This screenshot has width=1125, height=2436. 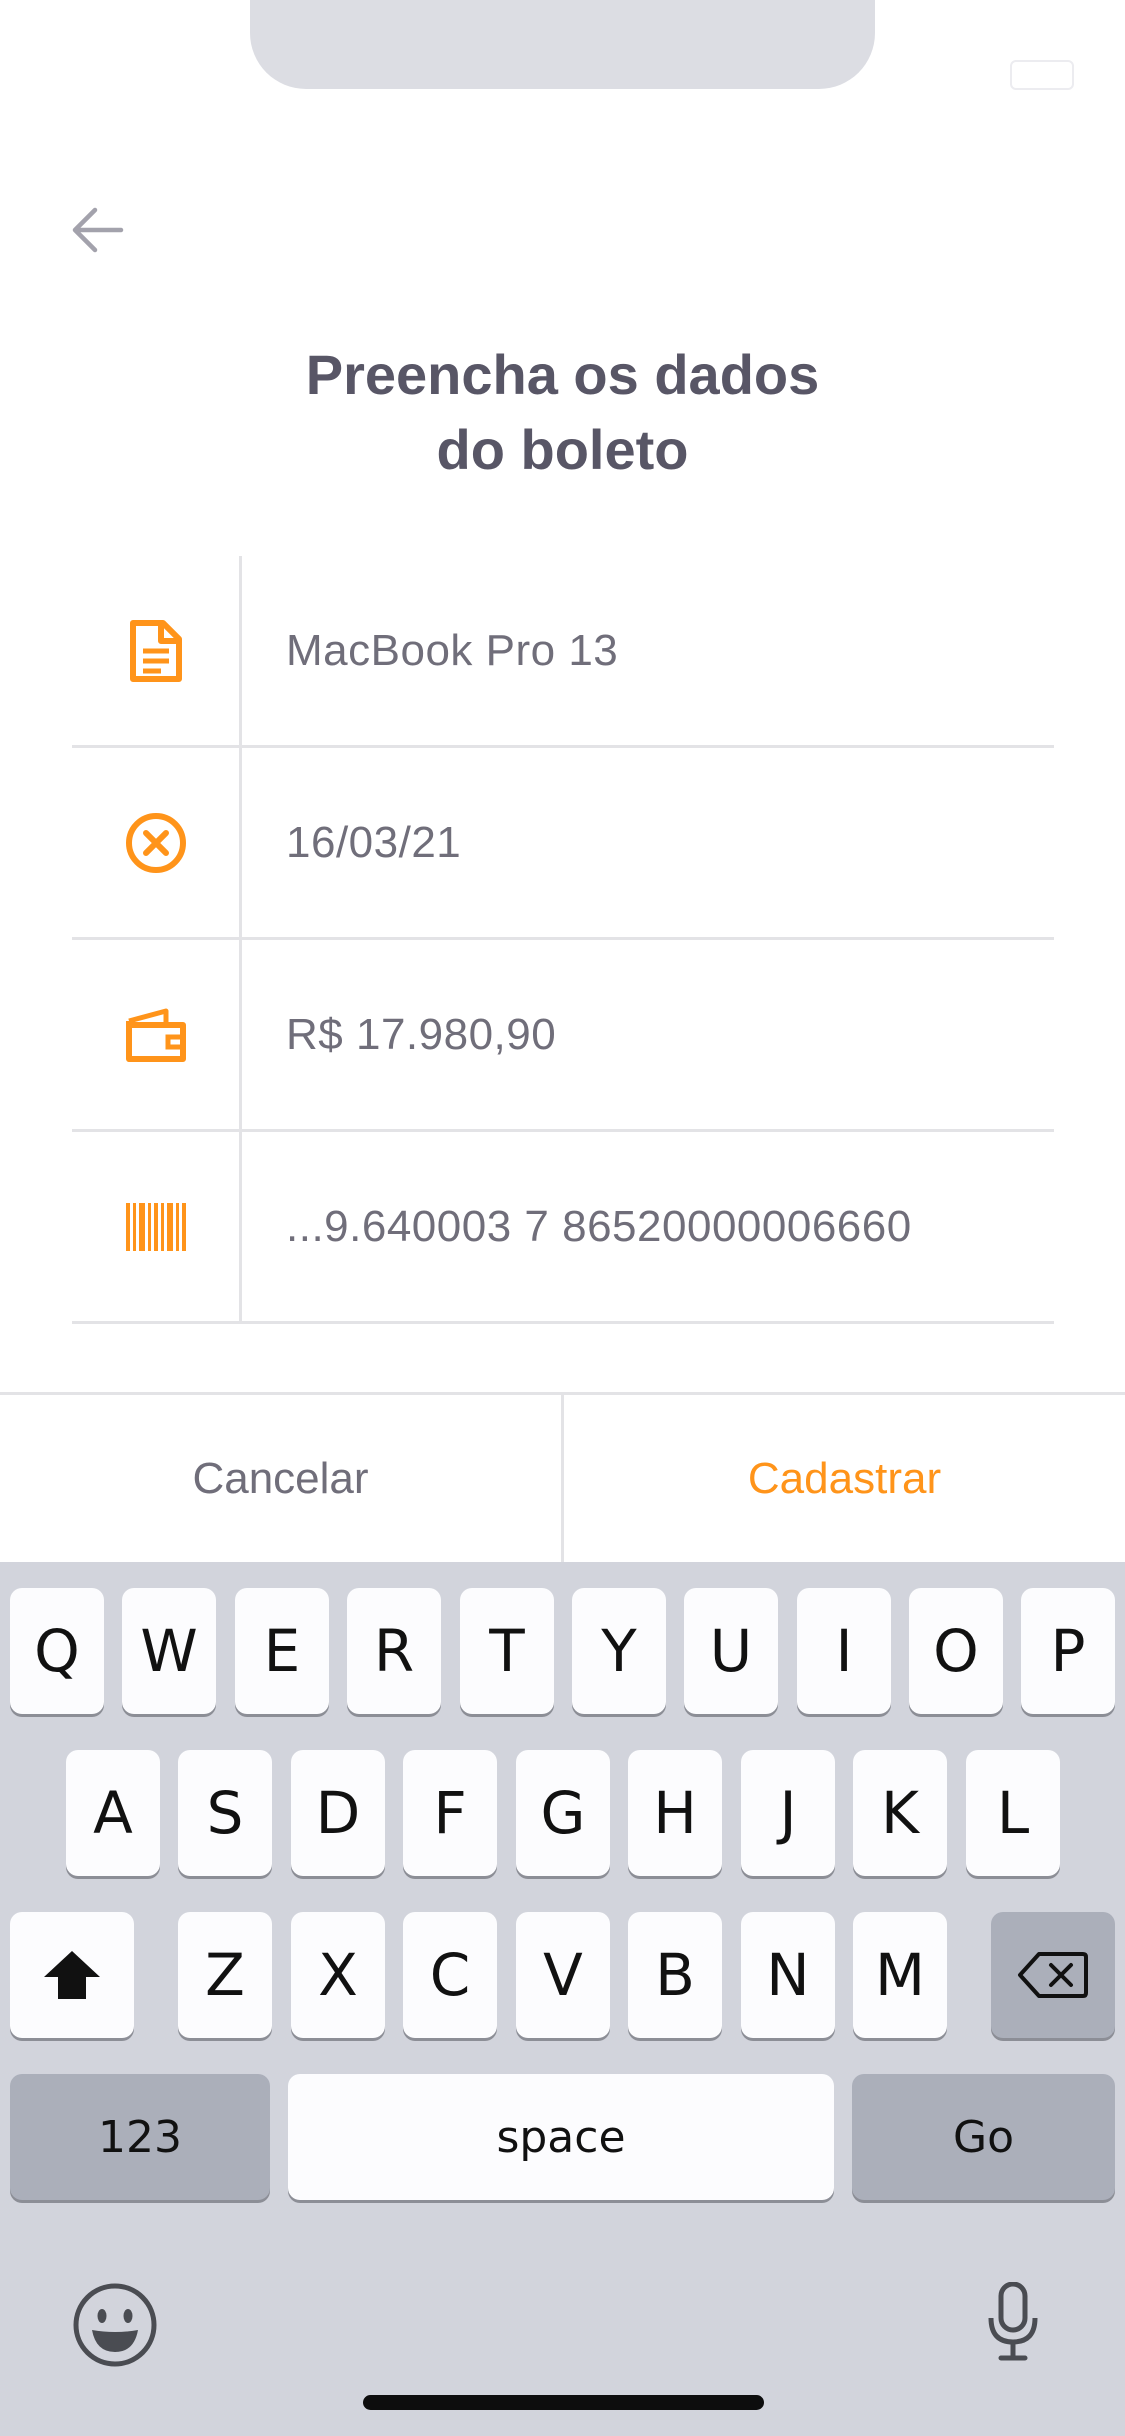 I want to click on emoji-button, so click(x=115, y=2327).